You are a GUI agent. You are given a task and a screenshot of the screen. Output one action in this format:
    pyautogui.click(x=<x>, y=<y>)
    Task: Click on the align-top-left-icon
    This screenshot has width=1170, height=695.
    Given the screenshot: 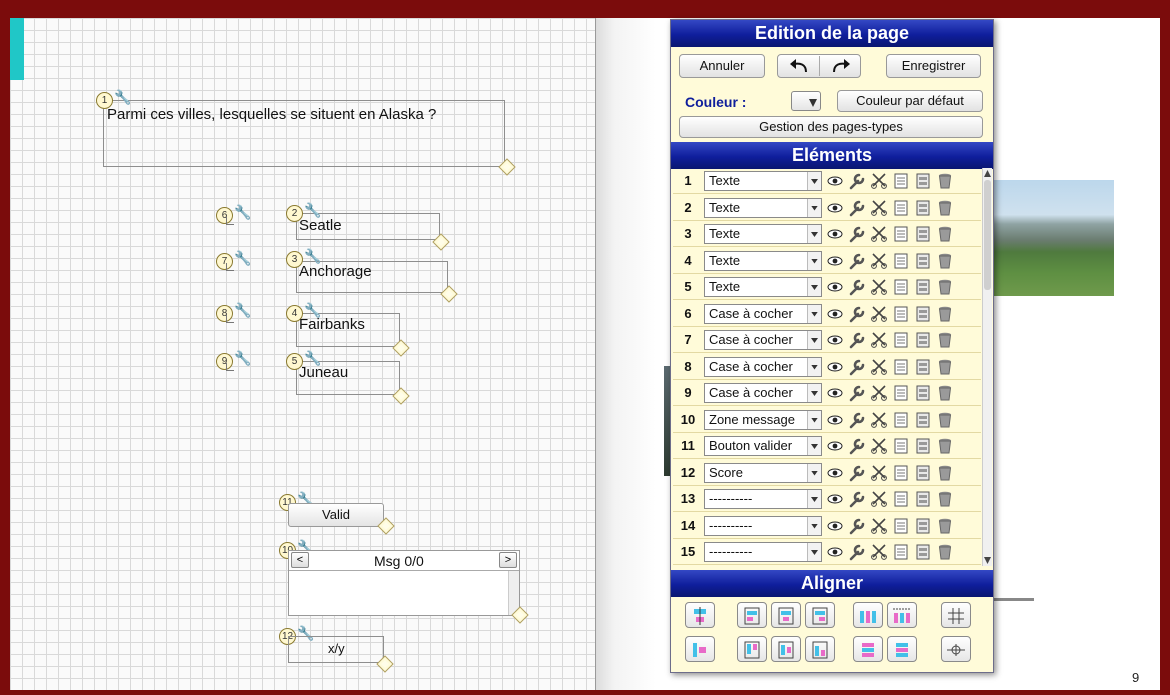 What is the action you would take?
    pyautogui.click(x=752, y=615)
    